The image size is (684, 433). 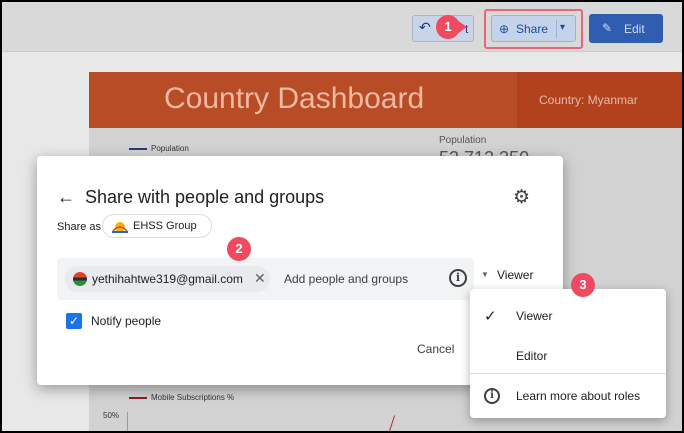 What do you see at coordinates (532, 356) in the screenshot?
I see `role-option-label: Editor` at bounding box center [532, 356].